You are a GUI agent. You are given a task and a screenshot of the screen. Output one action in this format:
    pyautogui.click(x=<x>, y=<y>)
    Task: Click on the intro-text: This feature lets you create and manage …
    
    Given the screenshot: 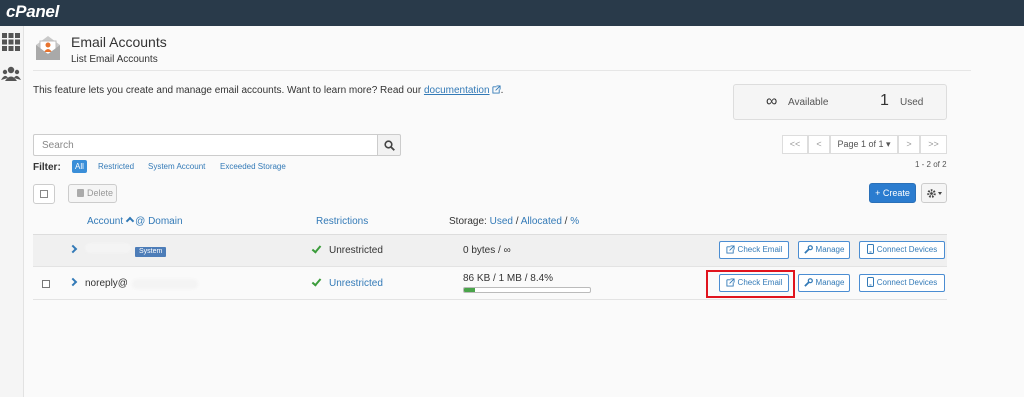 What is the action you would take?
    pyautogui.click(x=268, y=90)
    